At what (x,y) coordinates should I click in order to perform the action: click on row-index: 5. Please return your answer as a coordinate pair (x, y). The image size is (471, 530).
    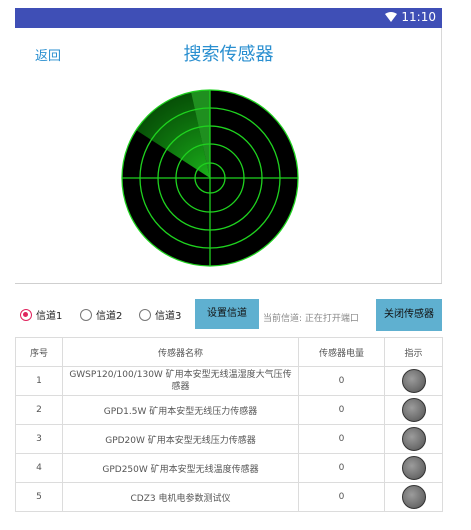
    Looking at the image, I should click on (39, 497).